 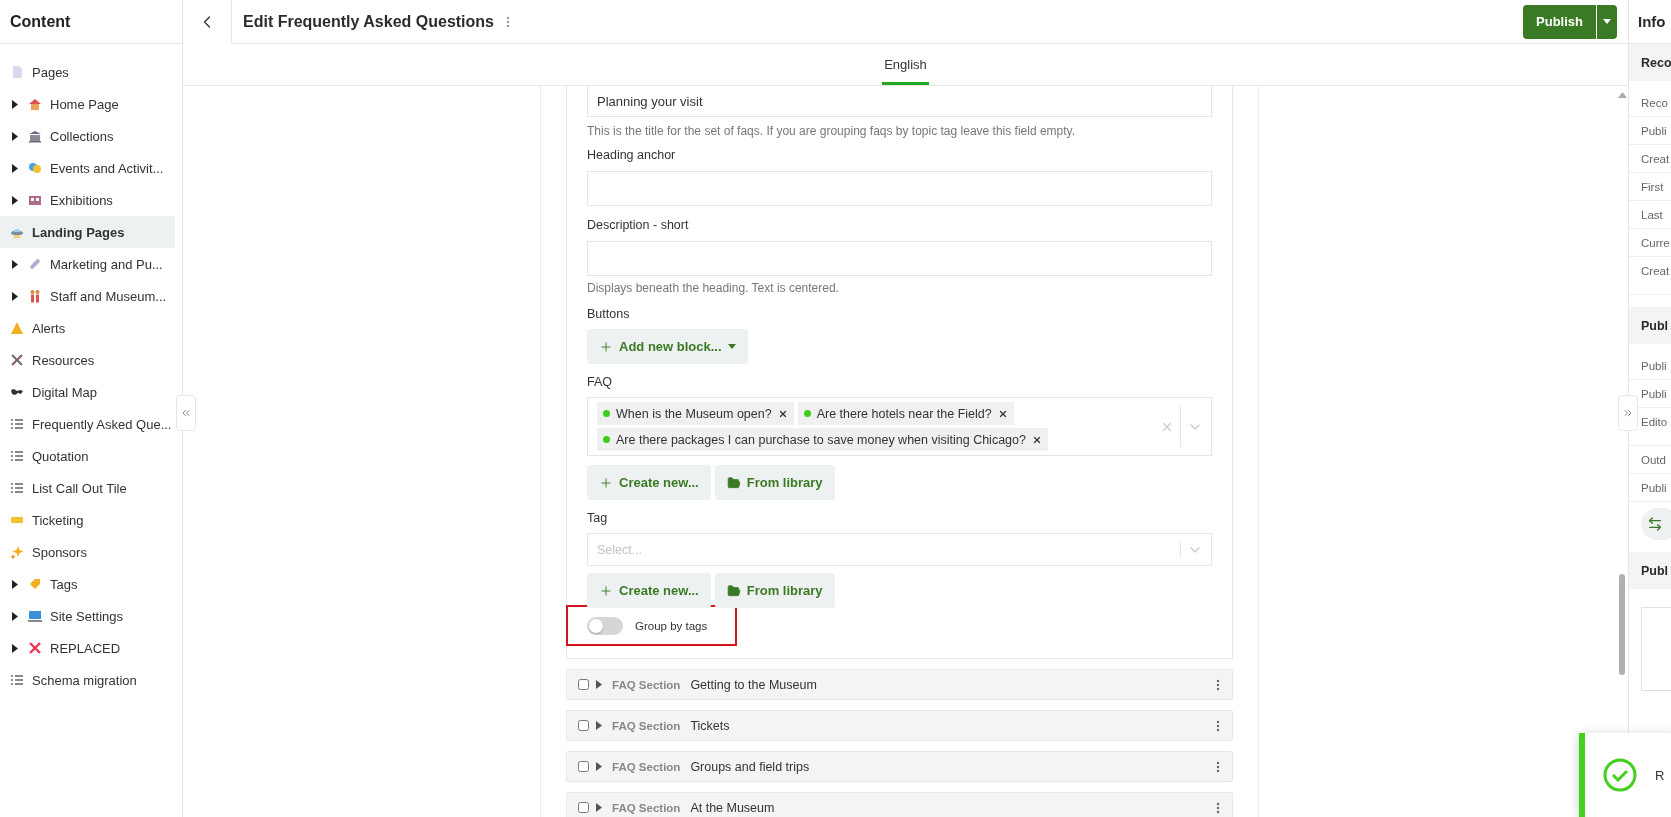 What do you see at coordinates (646, 684) in the screenshot?
I see `section-type: FAQ Section` at bounding box center [646, 684].